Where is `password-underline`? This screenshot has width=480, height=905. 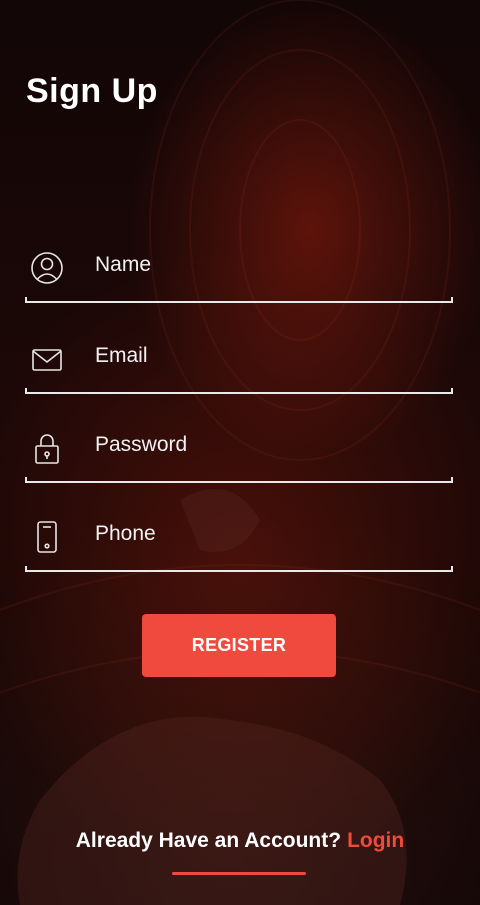
password-underline is located at coordinates (239, 480).